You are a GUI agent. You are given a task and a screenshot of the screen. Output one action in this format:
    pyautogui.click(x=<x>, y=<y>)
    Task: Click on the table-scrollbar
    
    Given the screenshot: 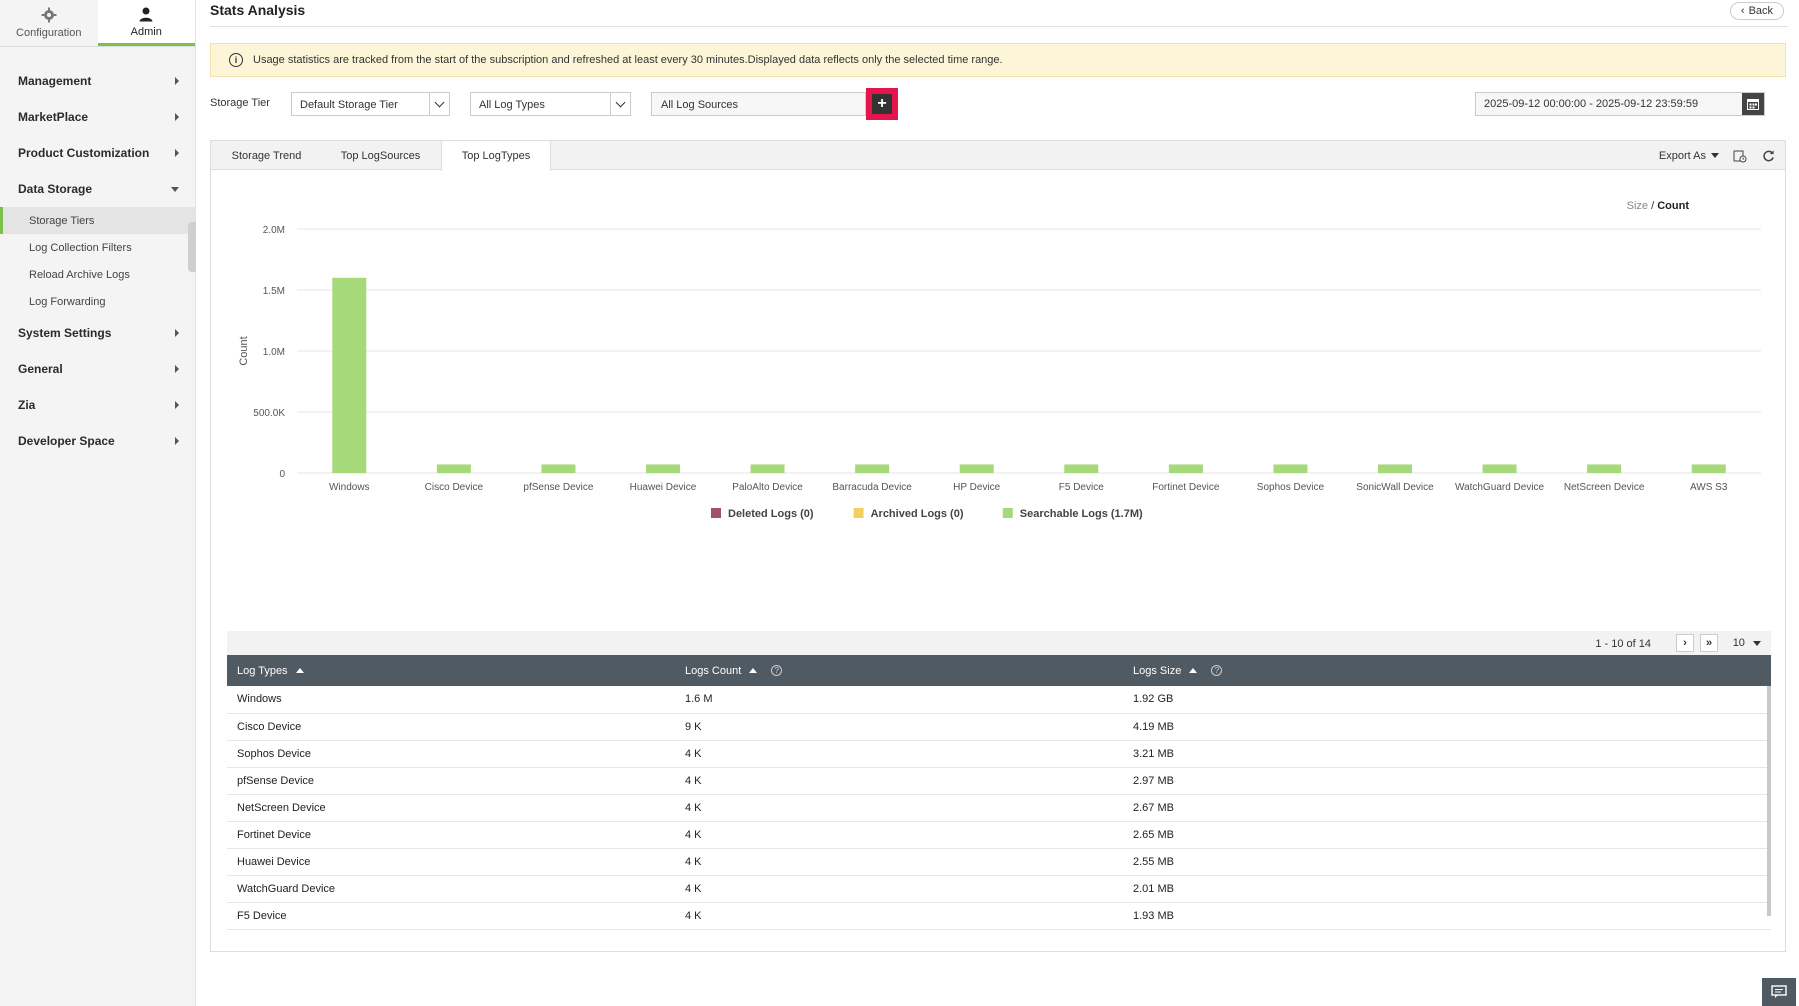 What is the action you would take?
    pyautogui.click(x=1769, y=801)
    